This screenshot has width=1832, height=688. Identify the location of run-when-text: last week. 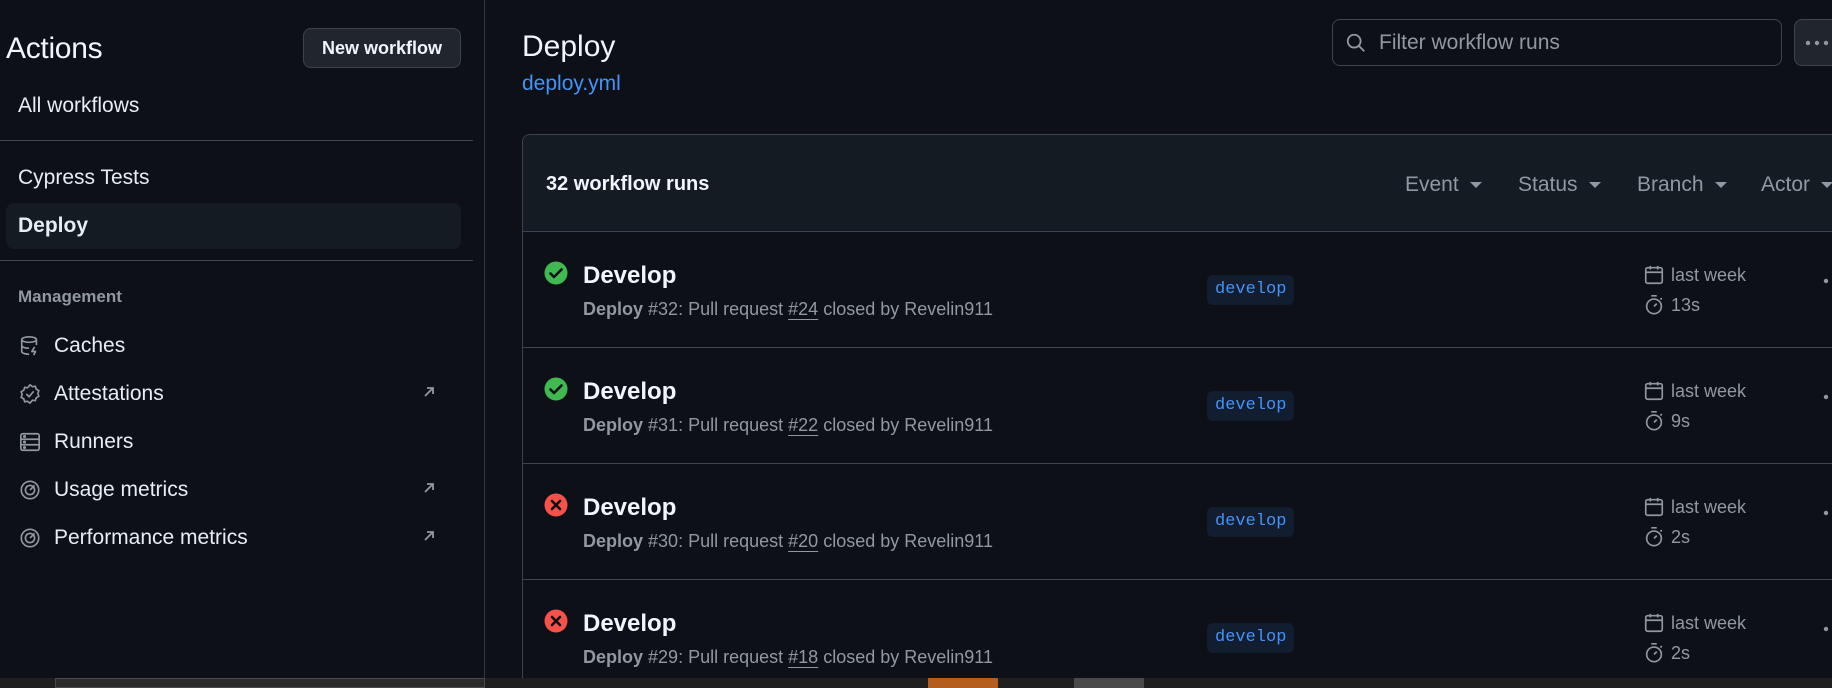
(1709, 622).